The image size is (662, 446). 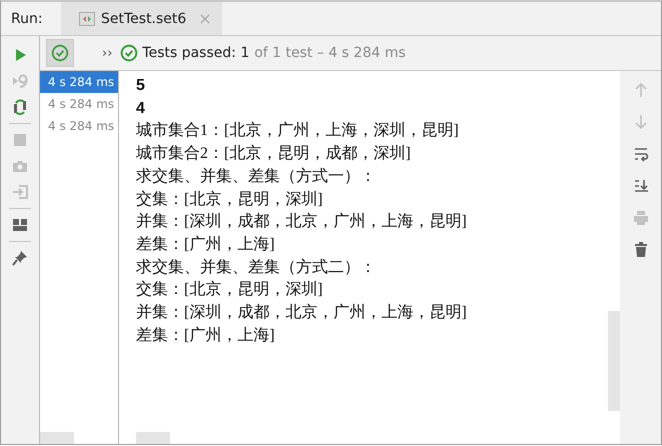 I want to click on console-line: 4, so click(x=141, y=108).